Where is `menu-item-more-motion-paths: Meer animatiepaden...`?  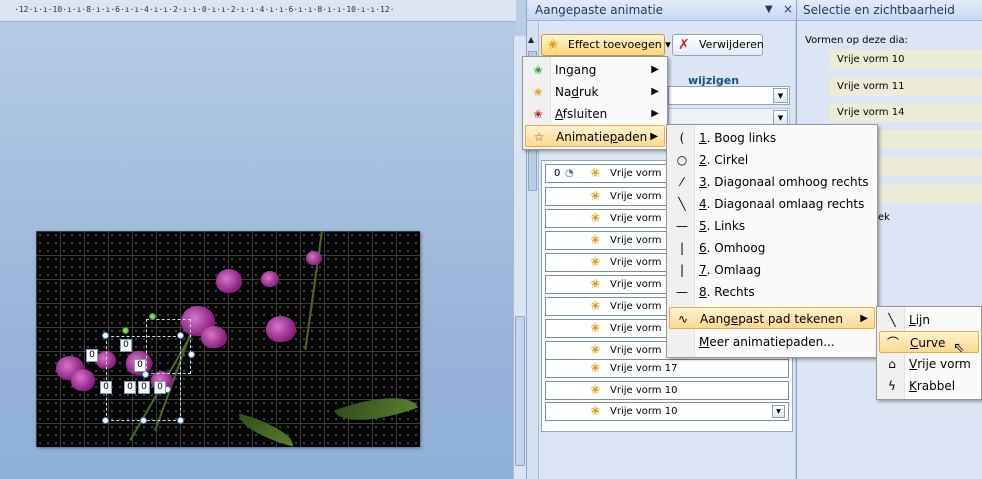 menu-item-more-motion-paths: Meer animatiepaden... is located at coordinates (772, 342).